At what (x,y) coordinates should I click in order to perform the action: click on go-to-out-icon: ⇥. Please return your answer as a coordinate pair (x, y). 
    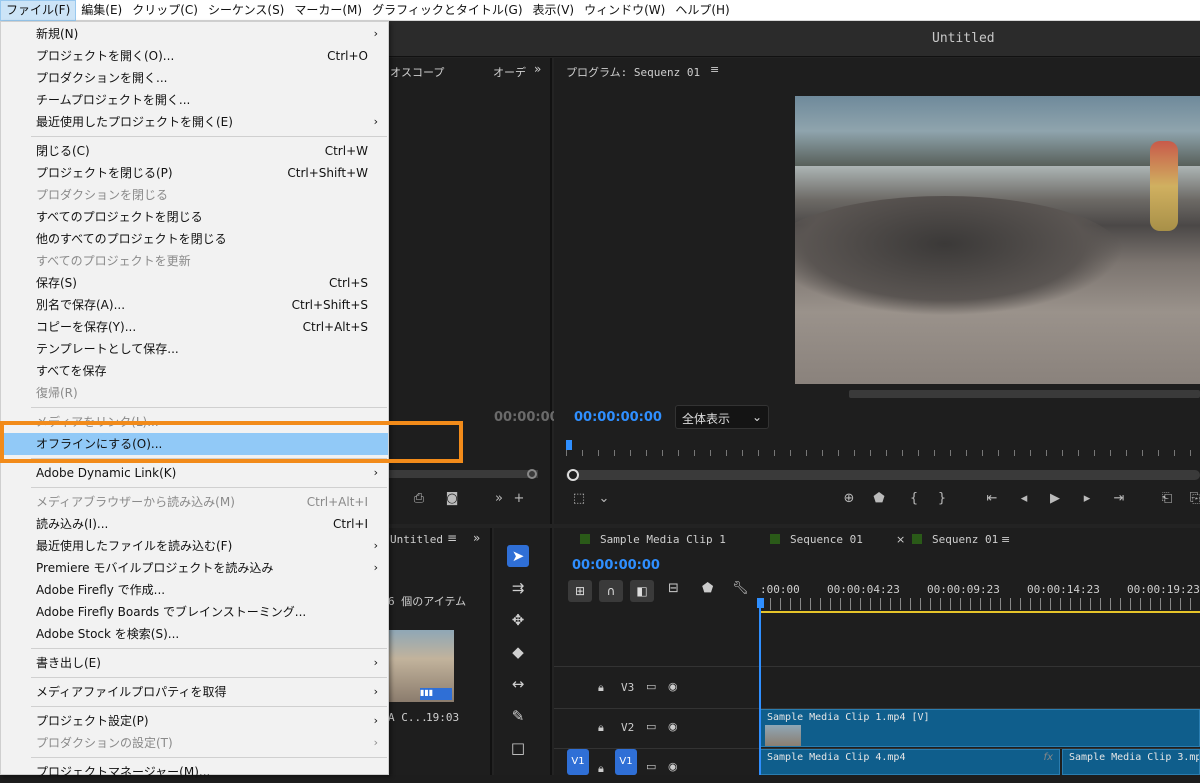
    Looking at the image, I should click on (1119, 499).